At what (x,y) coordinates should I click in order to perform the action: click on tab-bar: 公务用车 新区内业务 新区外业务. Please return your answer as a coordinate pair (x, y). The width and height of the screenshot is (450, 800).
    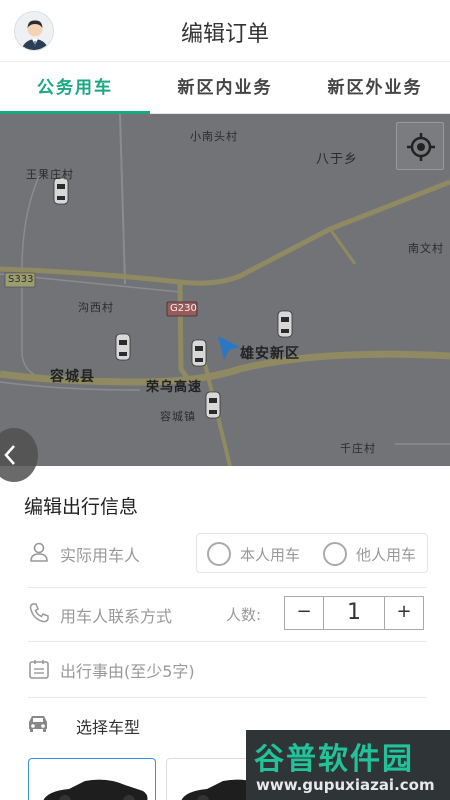
    Looking at the image, I should click on (225, 88).